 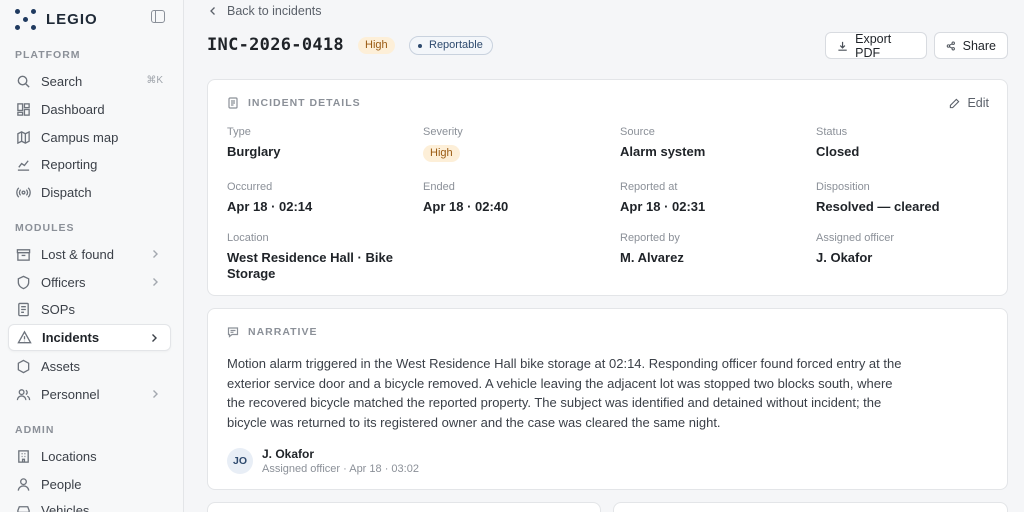 I want to click on back-link: Back to incidents, so click(x=265, y=11).